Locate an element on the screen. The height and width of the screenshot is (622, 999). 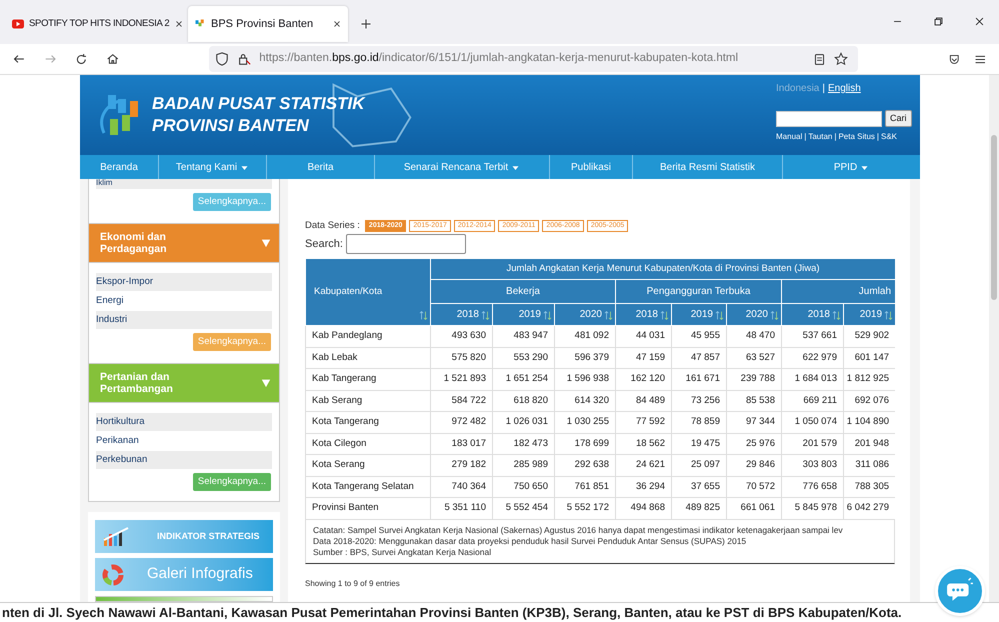
search-label: Search: is located at coordinates (324, 244).